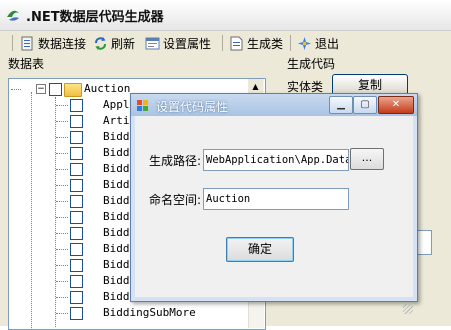 This screenshot has width=451, height=330. Describe the element at coordinates (175, 161) in the screenshot. I see `output-path-label: 生成路径:` at that location.